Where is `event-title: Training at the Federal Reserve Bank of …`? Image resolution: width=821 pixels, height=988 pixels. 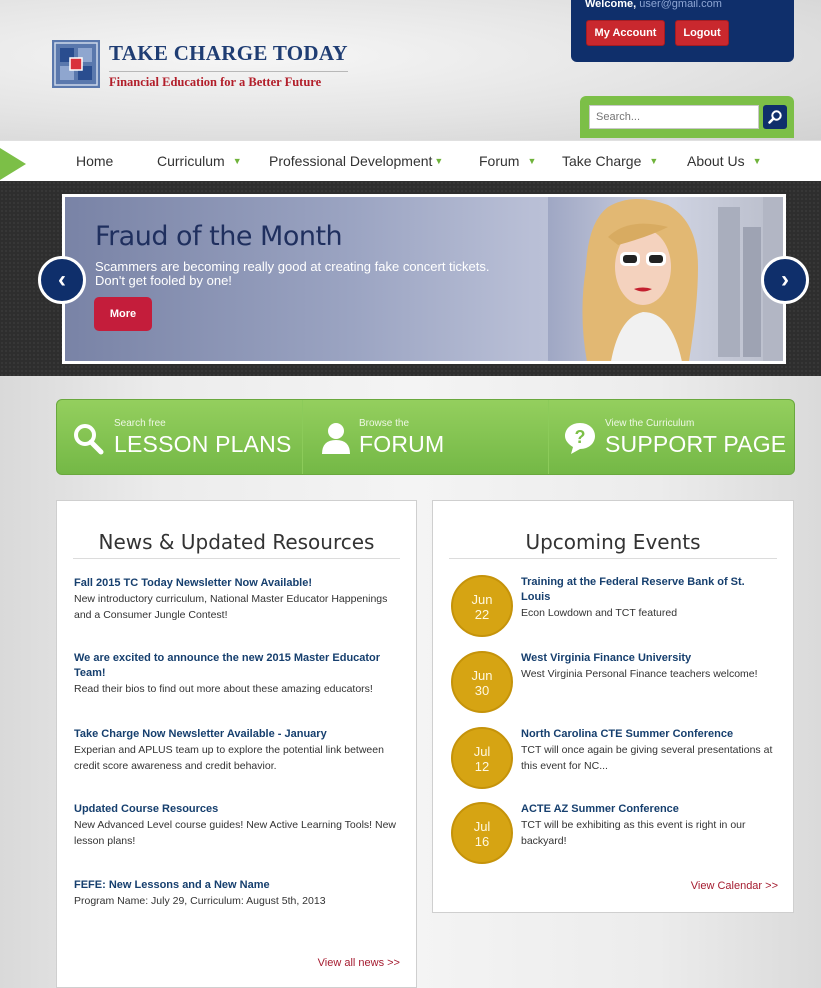
event-title: Training at the Federal Reserve Bank of … is located at coordinates (648, 590).